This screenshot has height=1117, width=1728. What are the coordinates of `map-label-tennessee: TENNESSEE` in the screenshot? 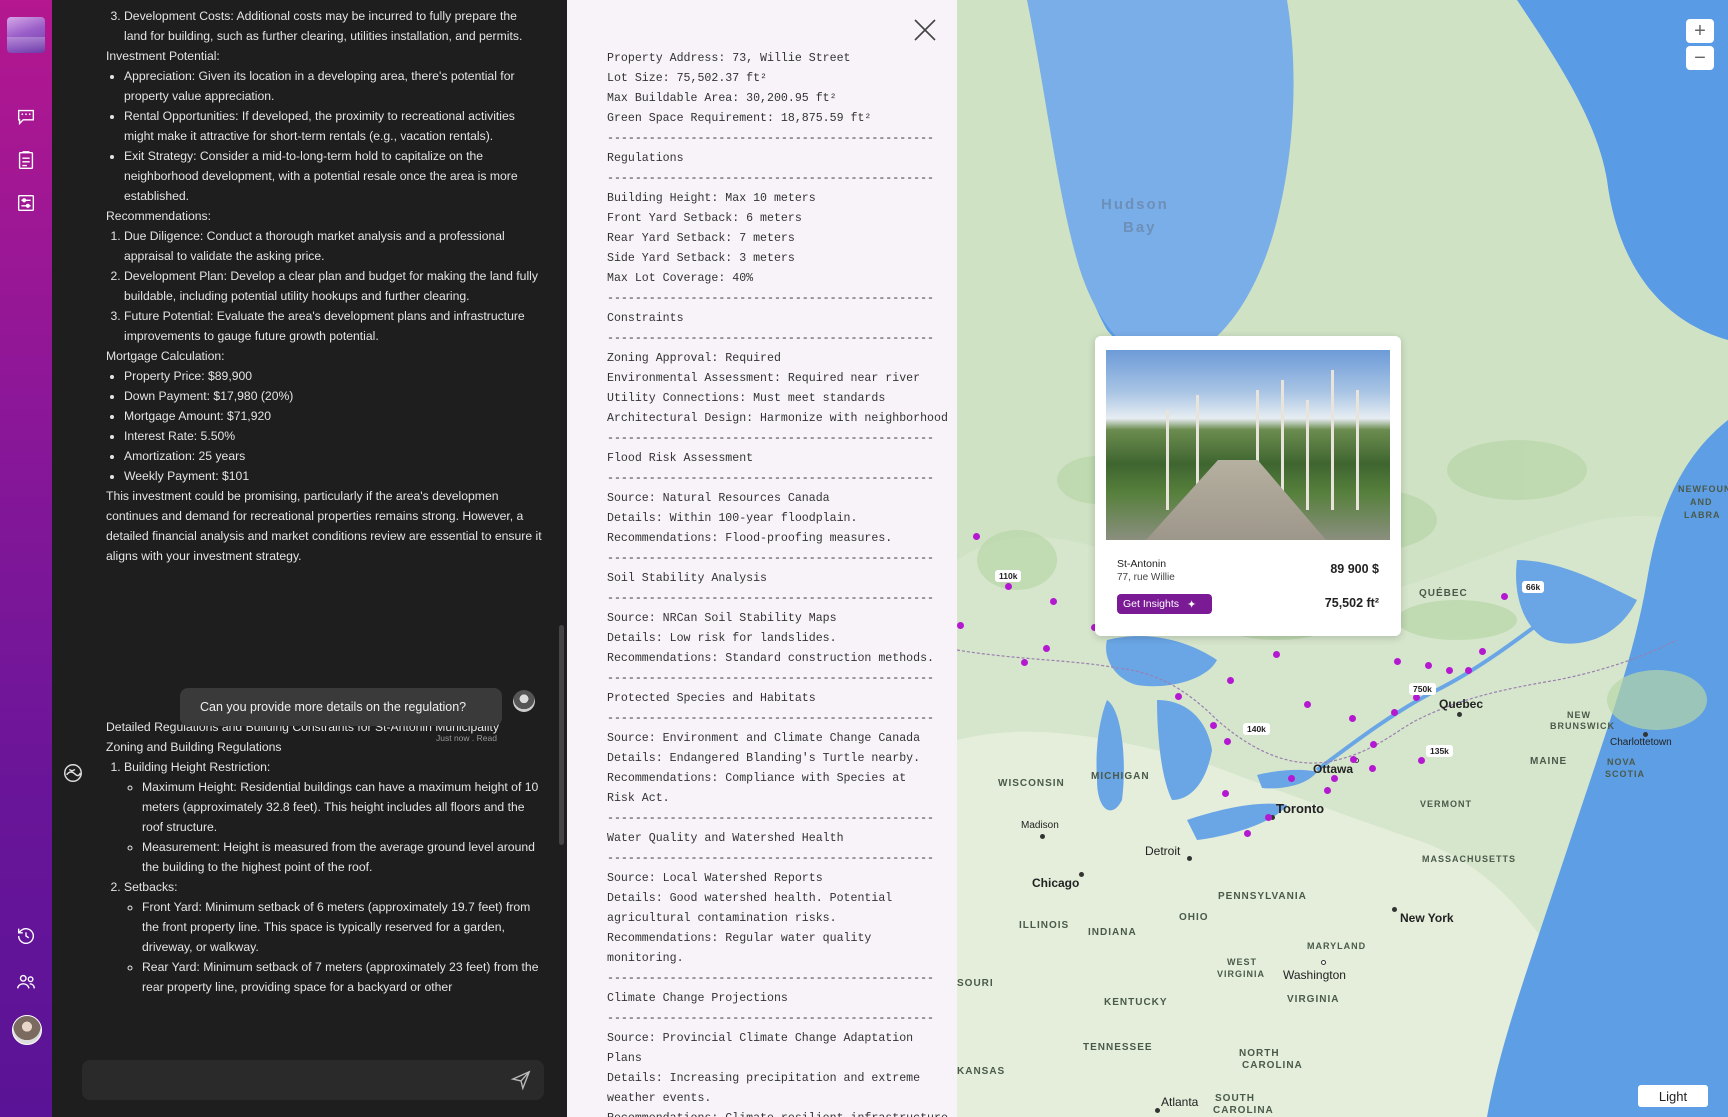 It's located at (1118, 1047).